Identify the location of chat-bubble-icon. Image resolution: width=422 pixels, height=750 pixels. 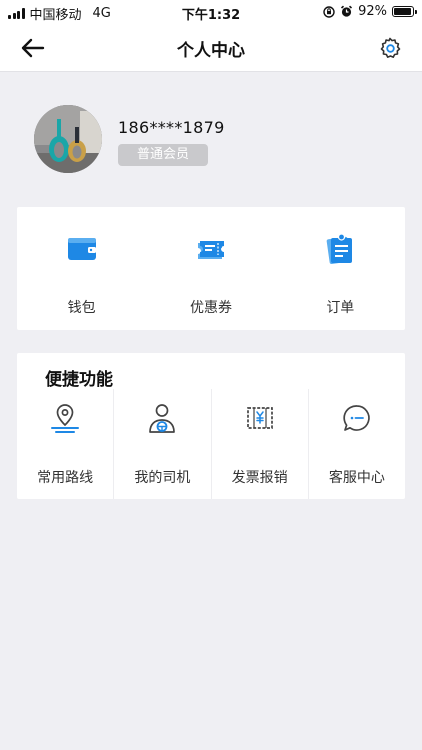
(356, 418).